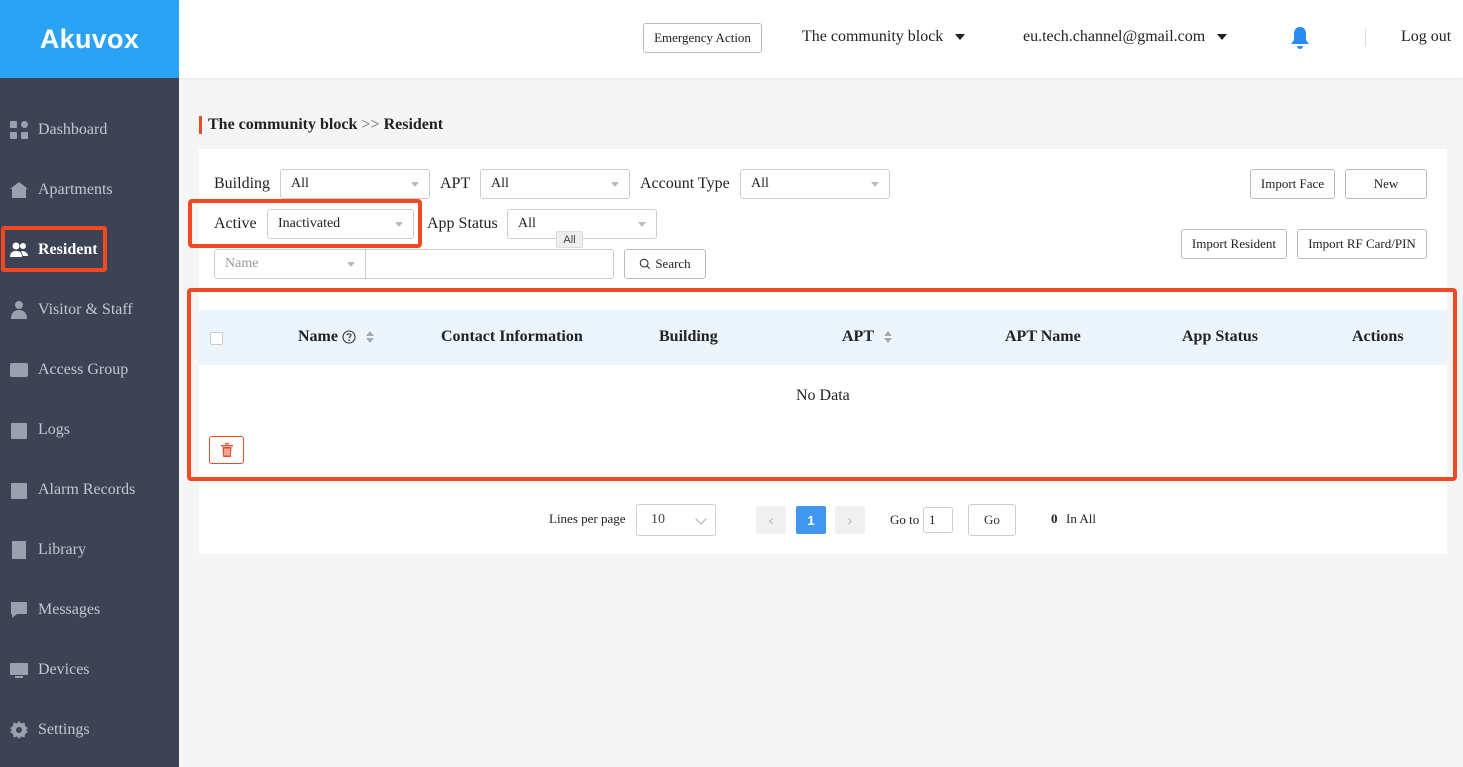 Image resolution: width=1463 pixels, height=767 pixels. I want to click on search-button-label: Search, so click(673, 263).